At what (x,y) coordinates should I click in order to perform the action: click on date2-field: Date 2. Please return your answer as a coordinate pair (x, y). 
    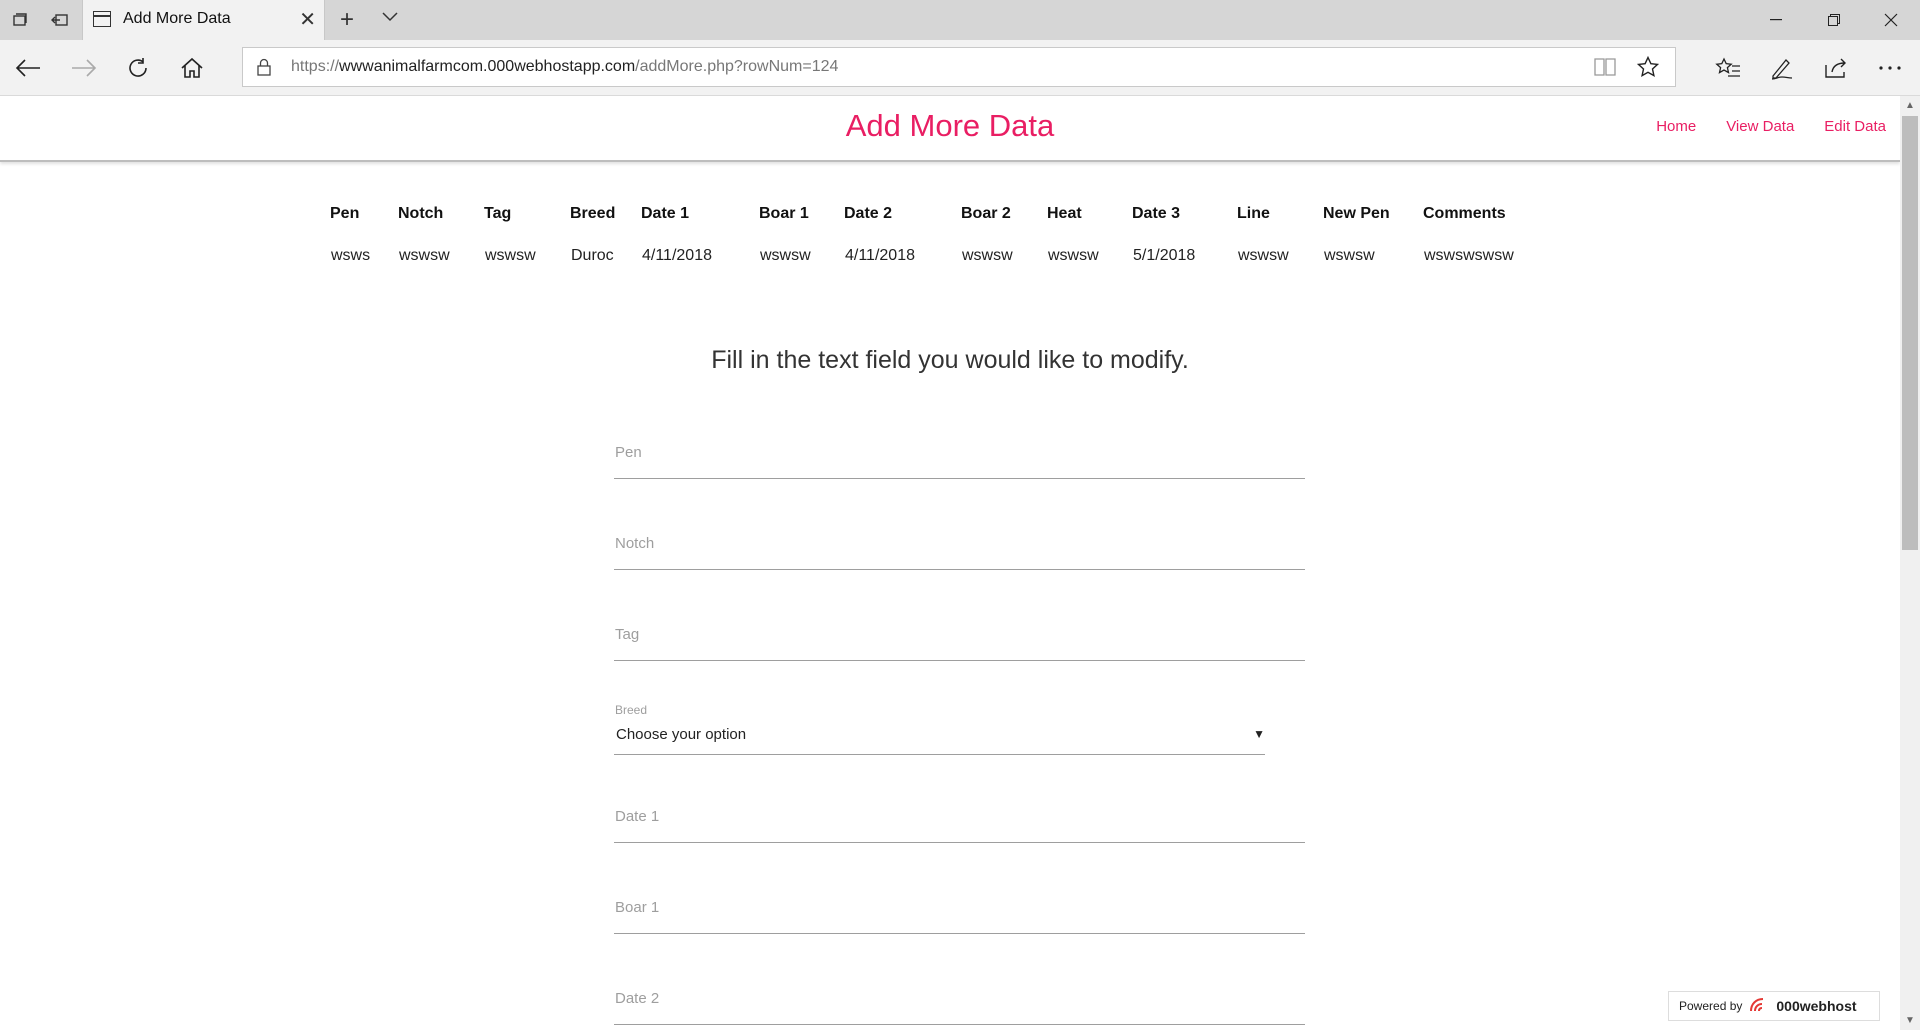
    Looking at the image, I should click on (959, 1004).